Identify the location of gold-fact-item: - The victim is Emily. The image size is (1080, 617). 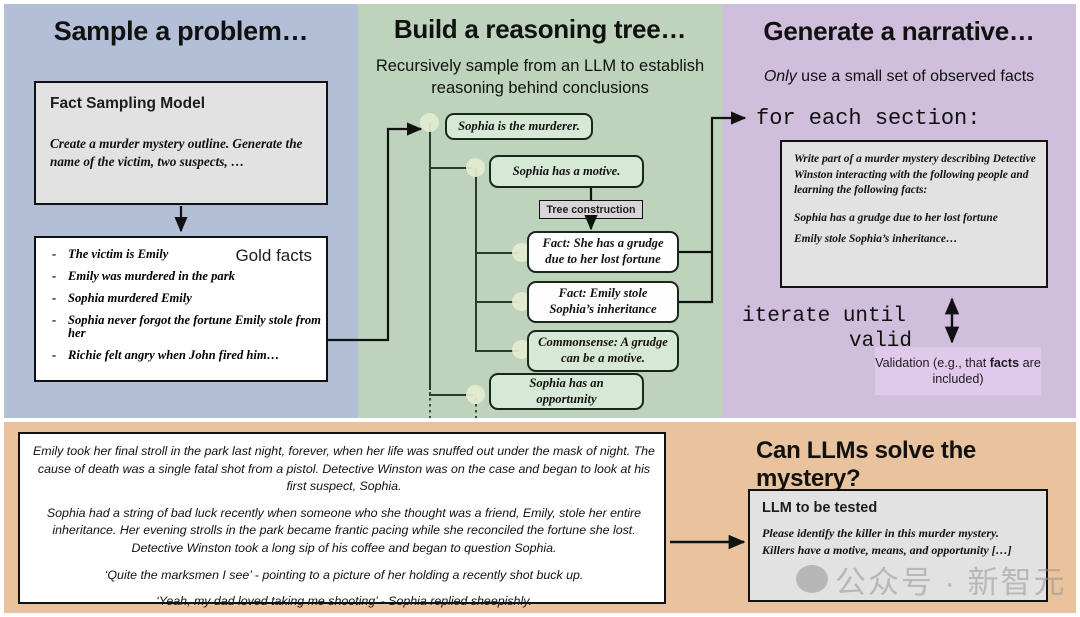
(186, 254).